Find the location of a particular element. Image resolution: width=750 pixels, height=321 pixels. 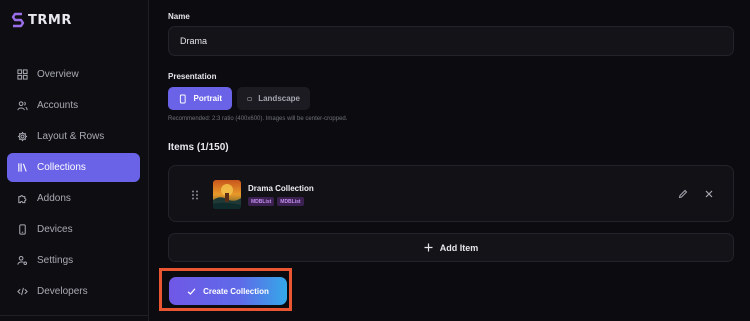

create-collection-button: Create Collection is located at coordinates (228, 291).